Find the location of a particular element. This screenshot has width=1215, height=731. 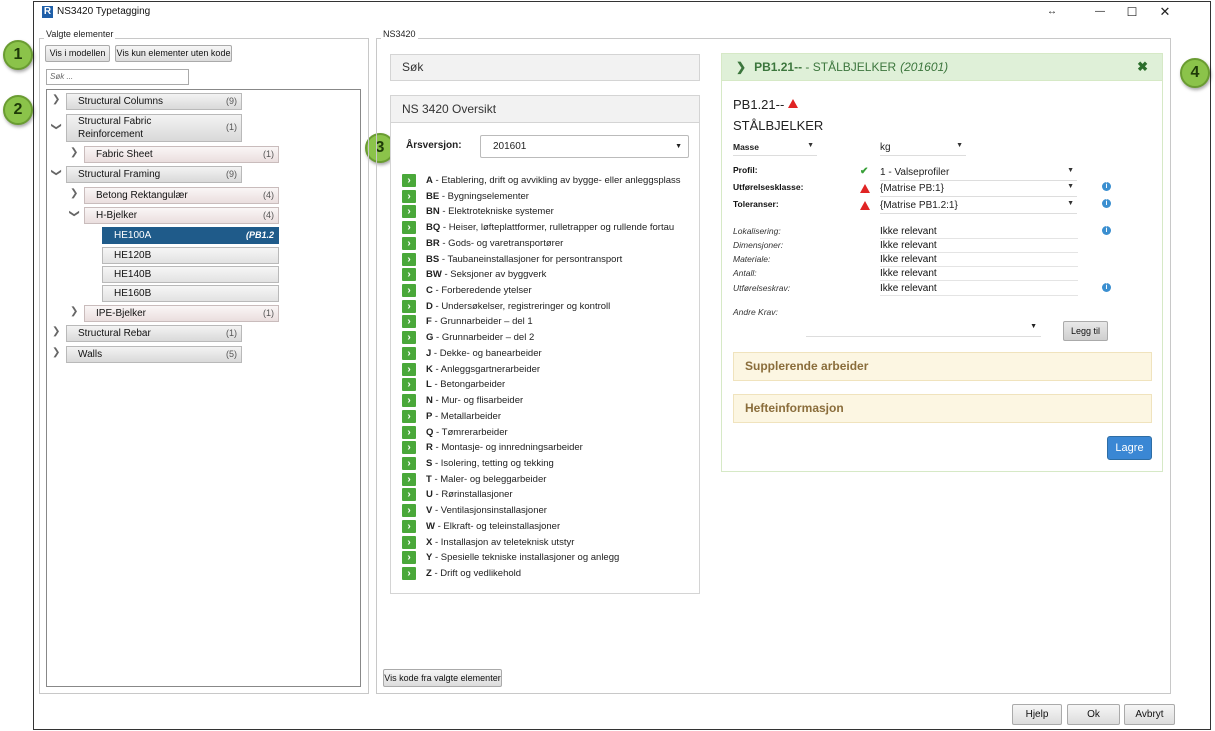

category-label: C - Forberedende ytelser is located at coordinates (479, 291).